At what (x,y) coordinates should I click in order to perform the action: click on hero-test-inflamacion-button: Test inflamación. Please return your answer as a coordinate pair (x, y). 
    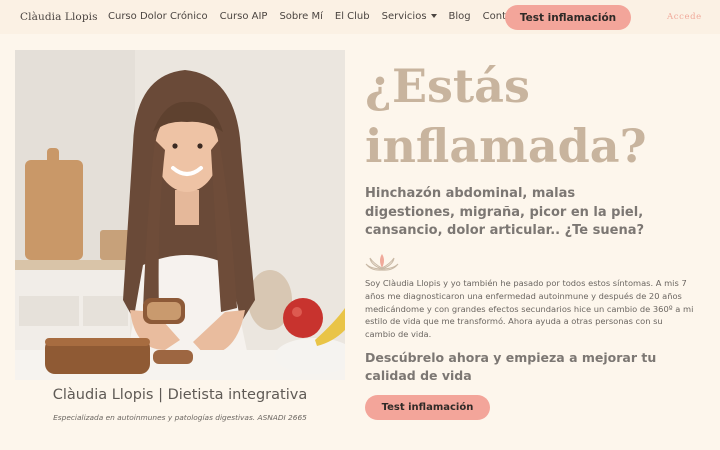
    Looking at the image, I should click on (427, 407).